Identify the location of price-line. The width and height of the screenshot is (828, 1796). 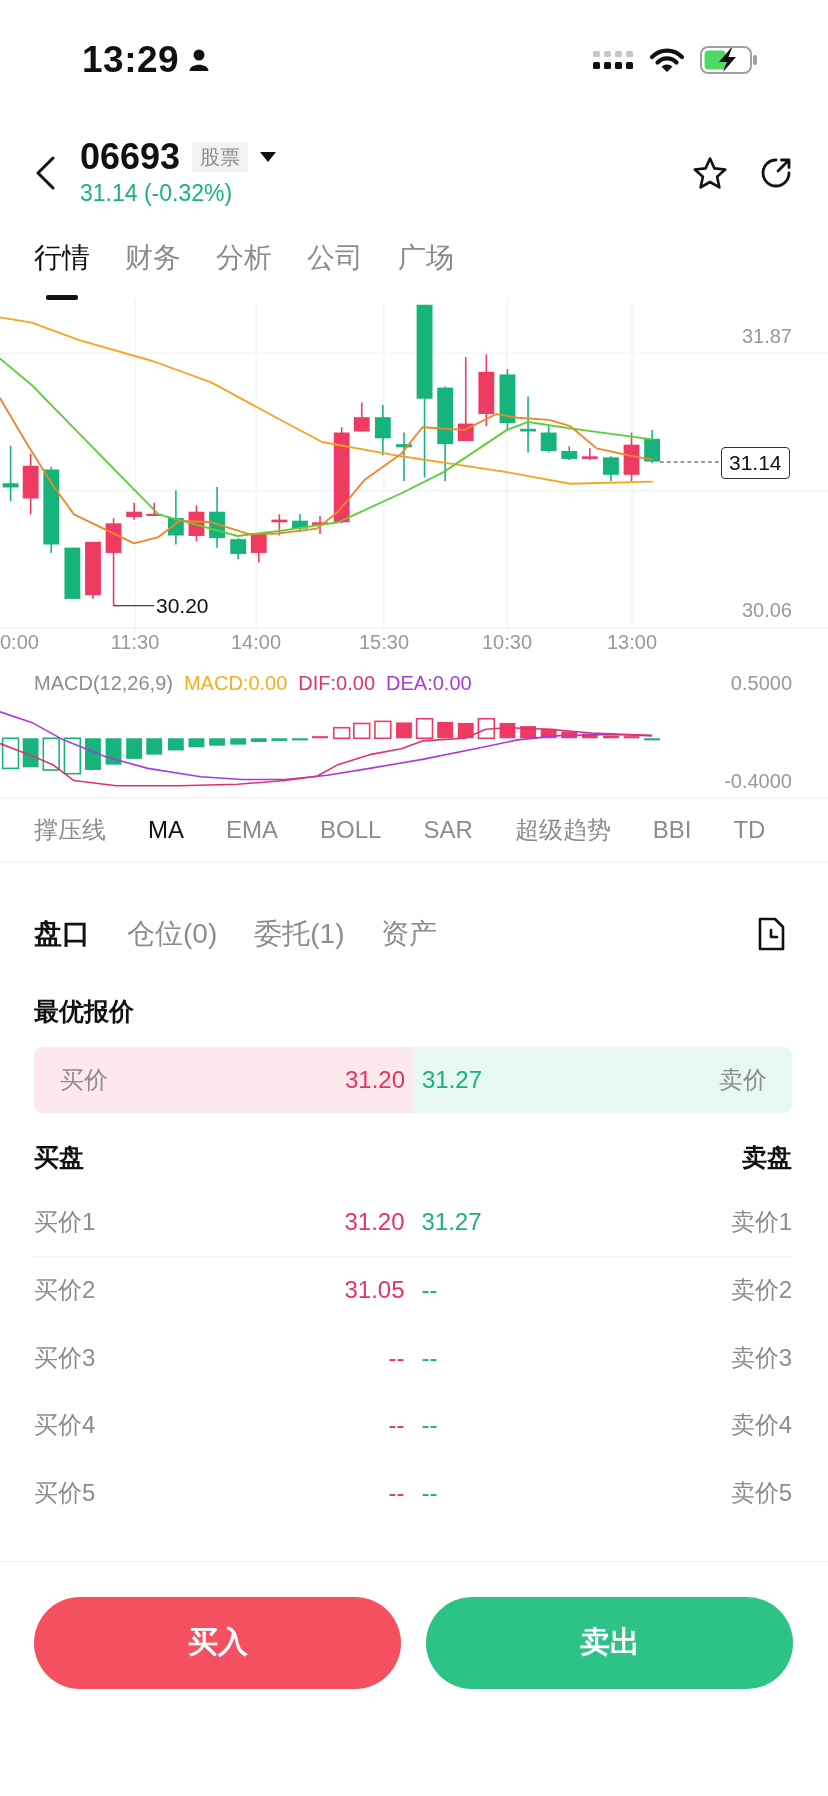
(690, 462).